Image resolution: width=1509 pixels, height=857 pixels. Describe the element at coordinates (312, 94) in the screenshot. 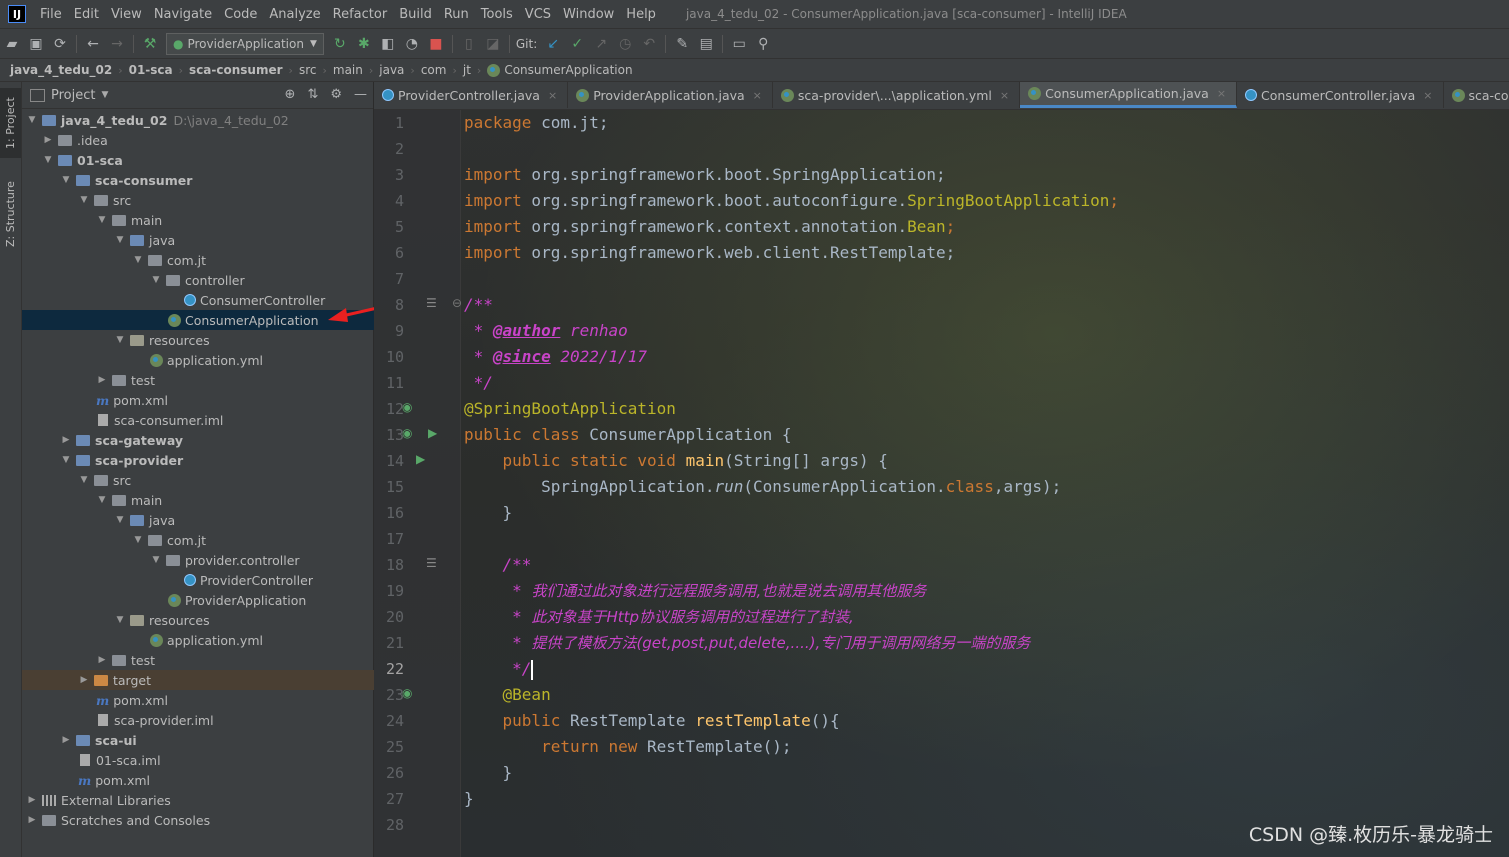

I see `collapse-all-icon: ⇅` at that location.